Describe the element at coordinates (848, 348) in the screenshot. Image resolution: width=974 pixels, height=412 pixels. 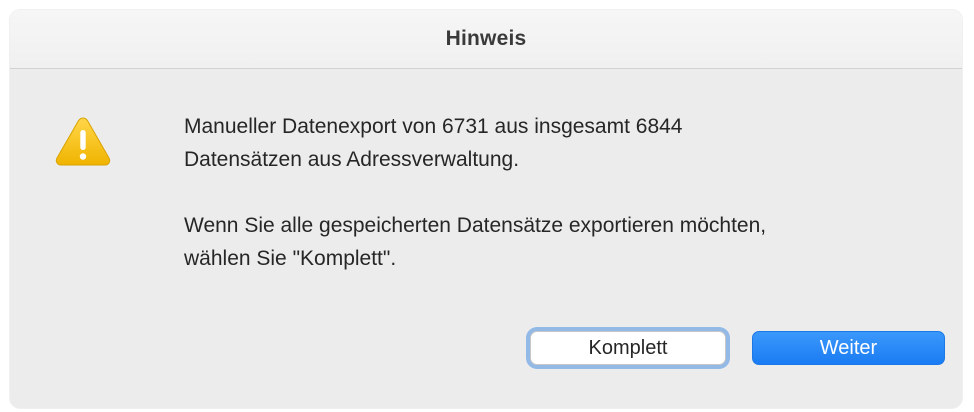
I see `weiter-button: Weiter` at that location.